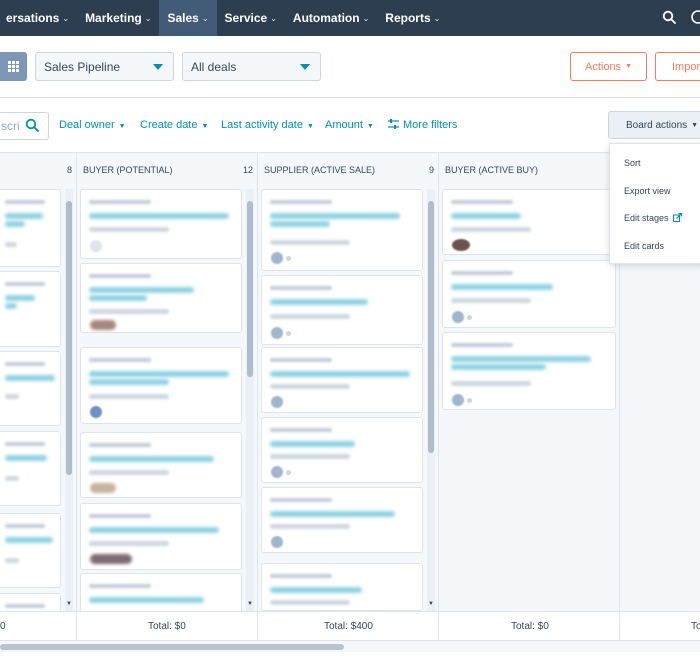  Describe the element at coordinates (251, 18) in the screenshot. I see `nav-service: Service ⌄` at that location.